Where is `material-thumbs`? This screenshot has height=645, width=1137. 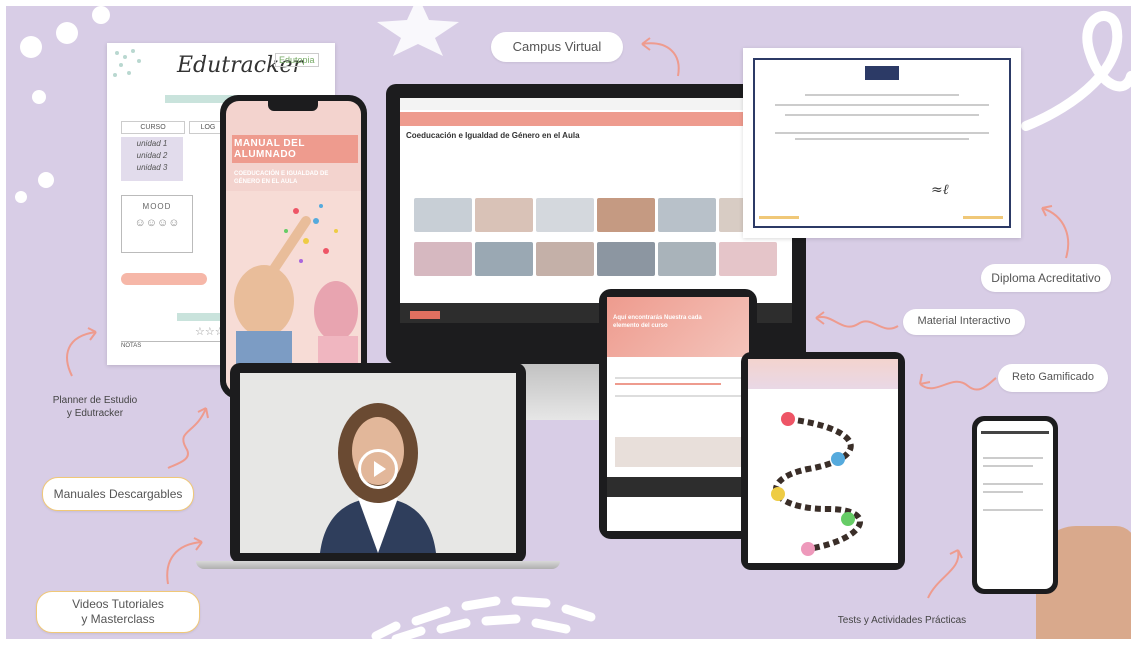
material-thumbs is located at coordinates (678, 452).